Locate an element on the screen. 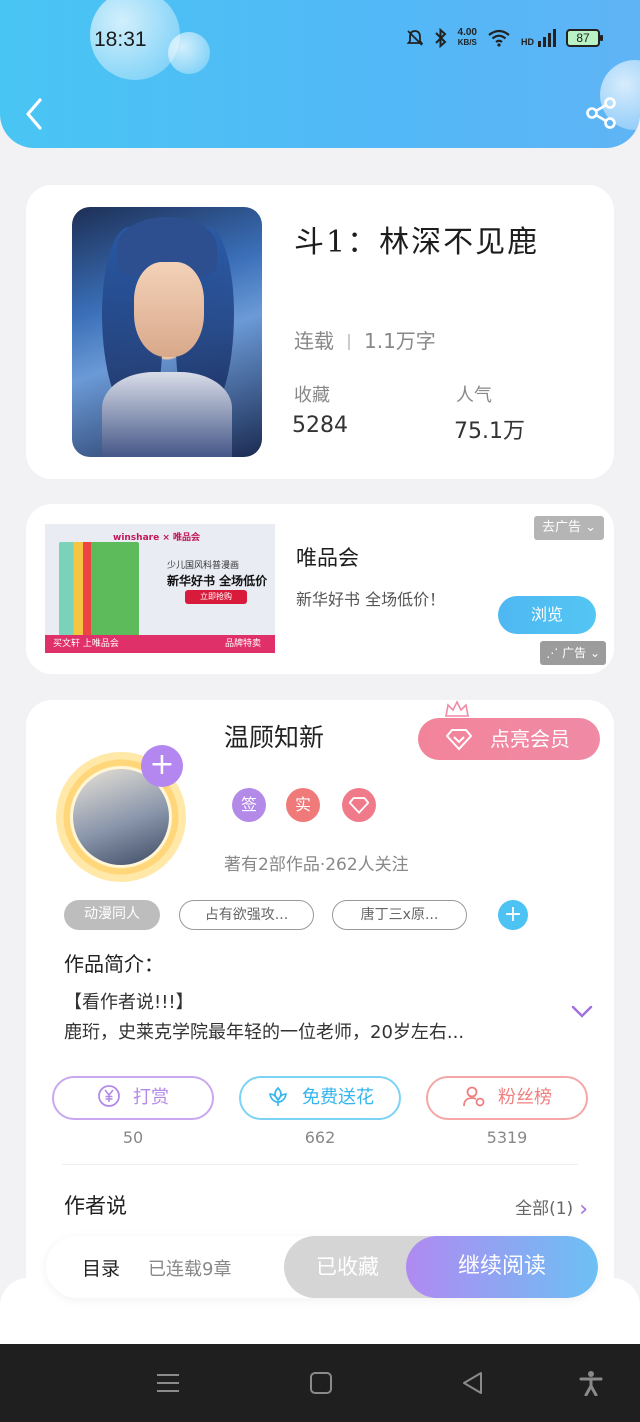 The height and width of the screenshot is (1422, 640). book-word-count: 1.1万字 is located at coordinates (400, 341).